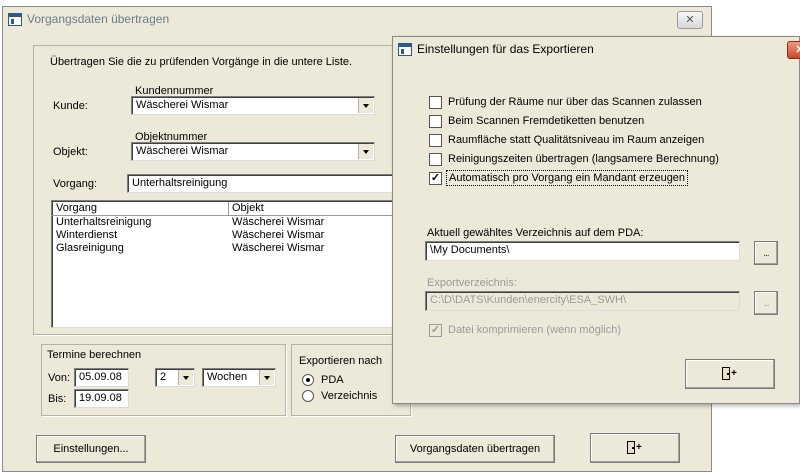  Describe the element at coordinates (472, 283) in the screenshot. I see `export-dir-label: Exportverzeichnis:` at that location.